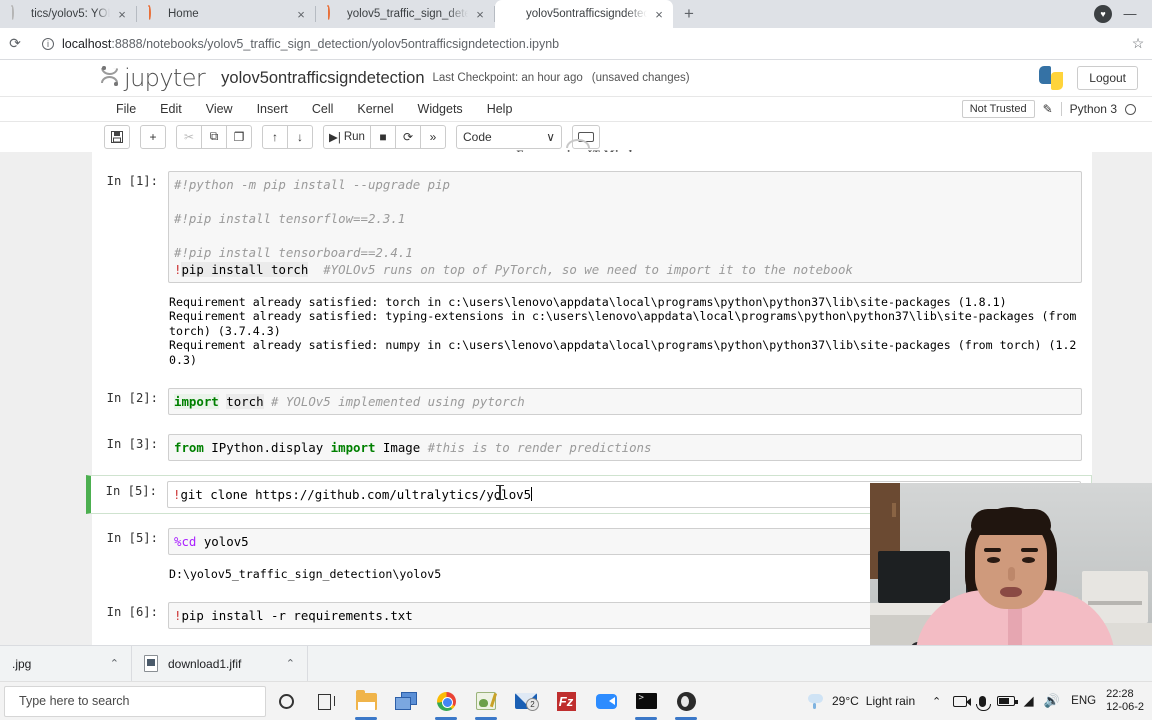  Describe the element at coordinates (440, 109) in the screenshot. I see `menu-widgets: Widgets` at that location.